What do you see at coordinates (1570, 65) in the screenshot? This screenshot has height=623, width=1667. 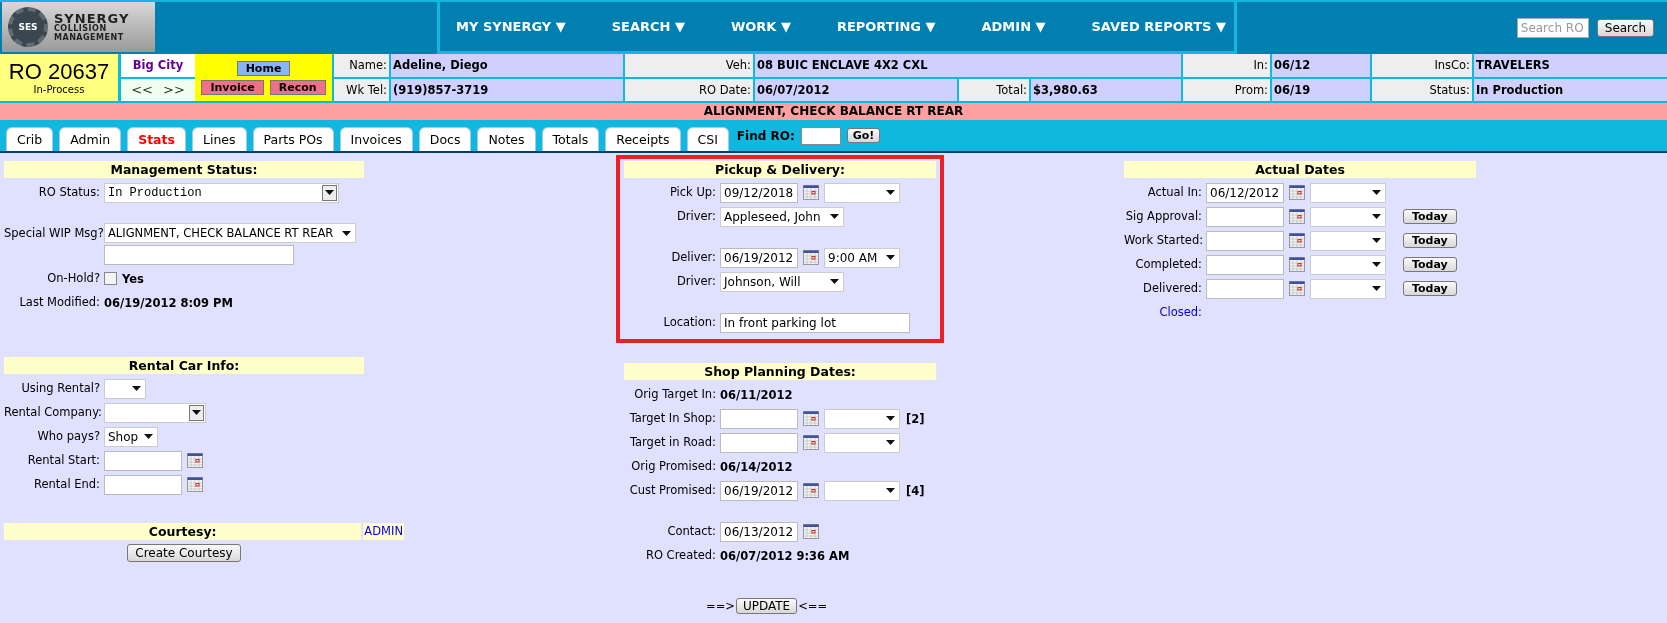 I see `info-value: TRAVELERS` at bounding box center [1570, 65].